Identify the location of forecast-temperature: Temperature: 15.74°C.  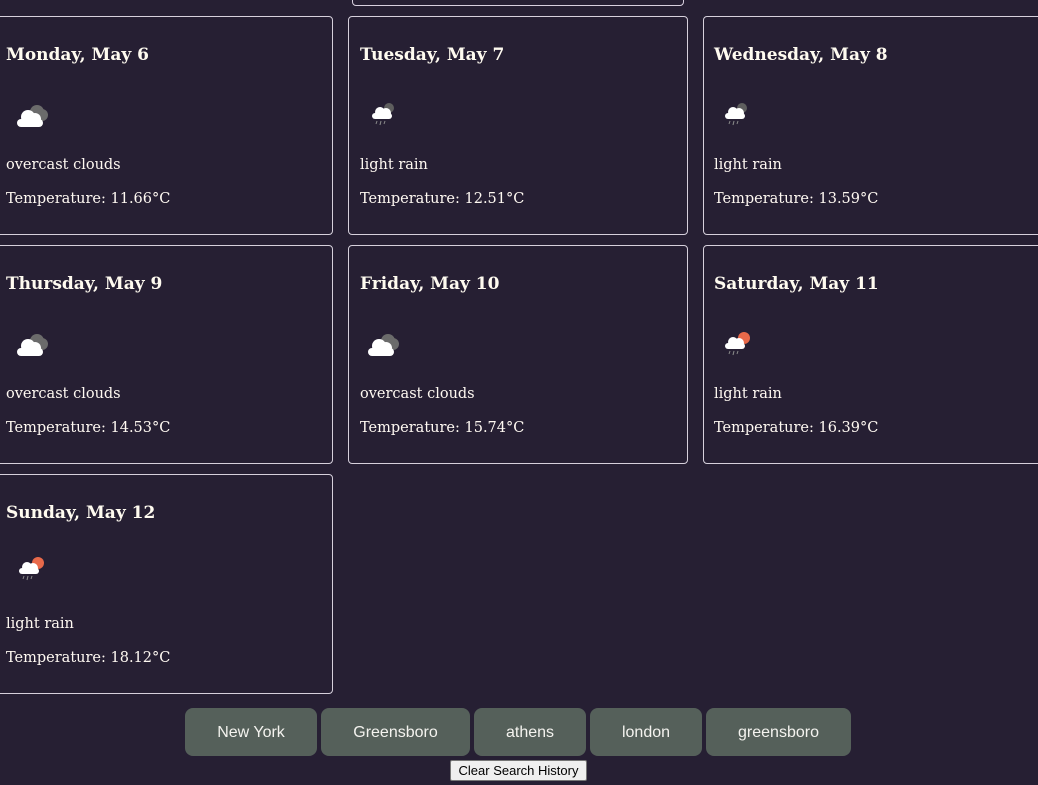
(442, 428).